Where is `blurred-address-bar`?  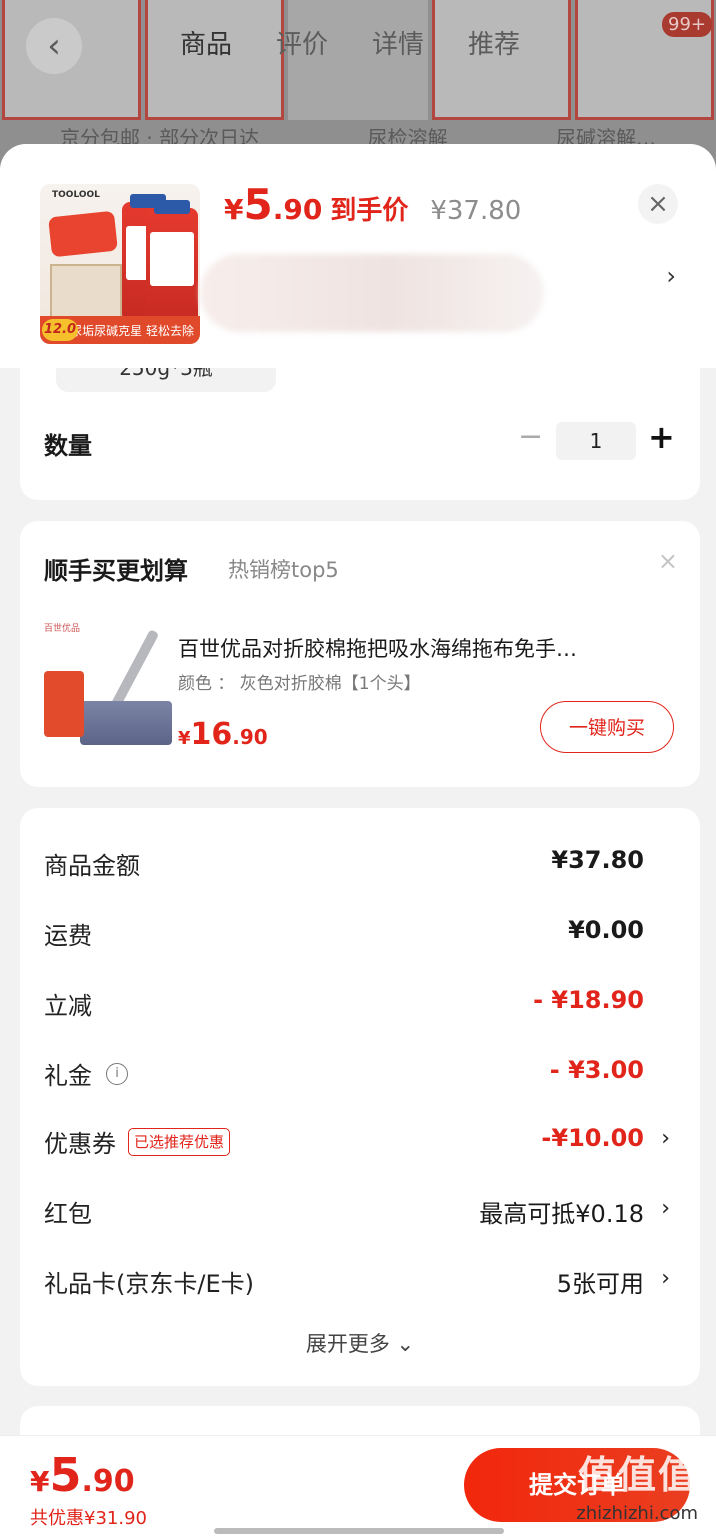
blurred-address-bar is located at coordinates (372, 293).